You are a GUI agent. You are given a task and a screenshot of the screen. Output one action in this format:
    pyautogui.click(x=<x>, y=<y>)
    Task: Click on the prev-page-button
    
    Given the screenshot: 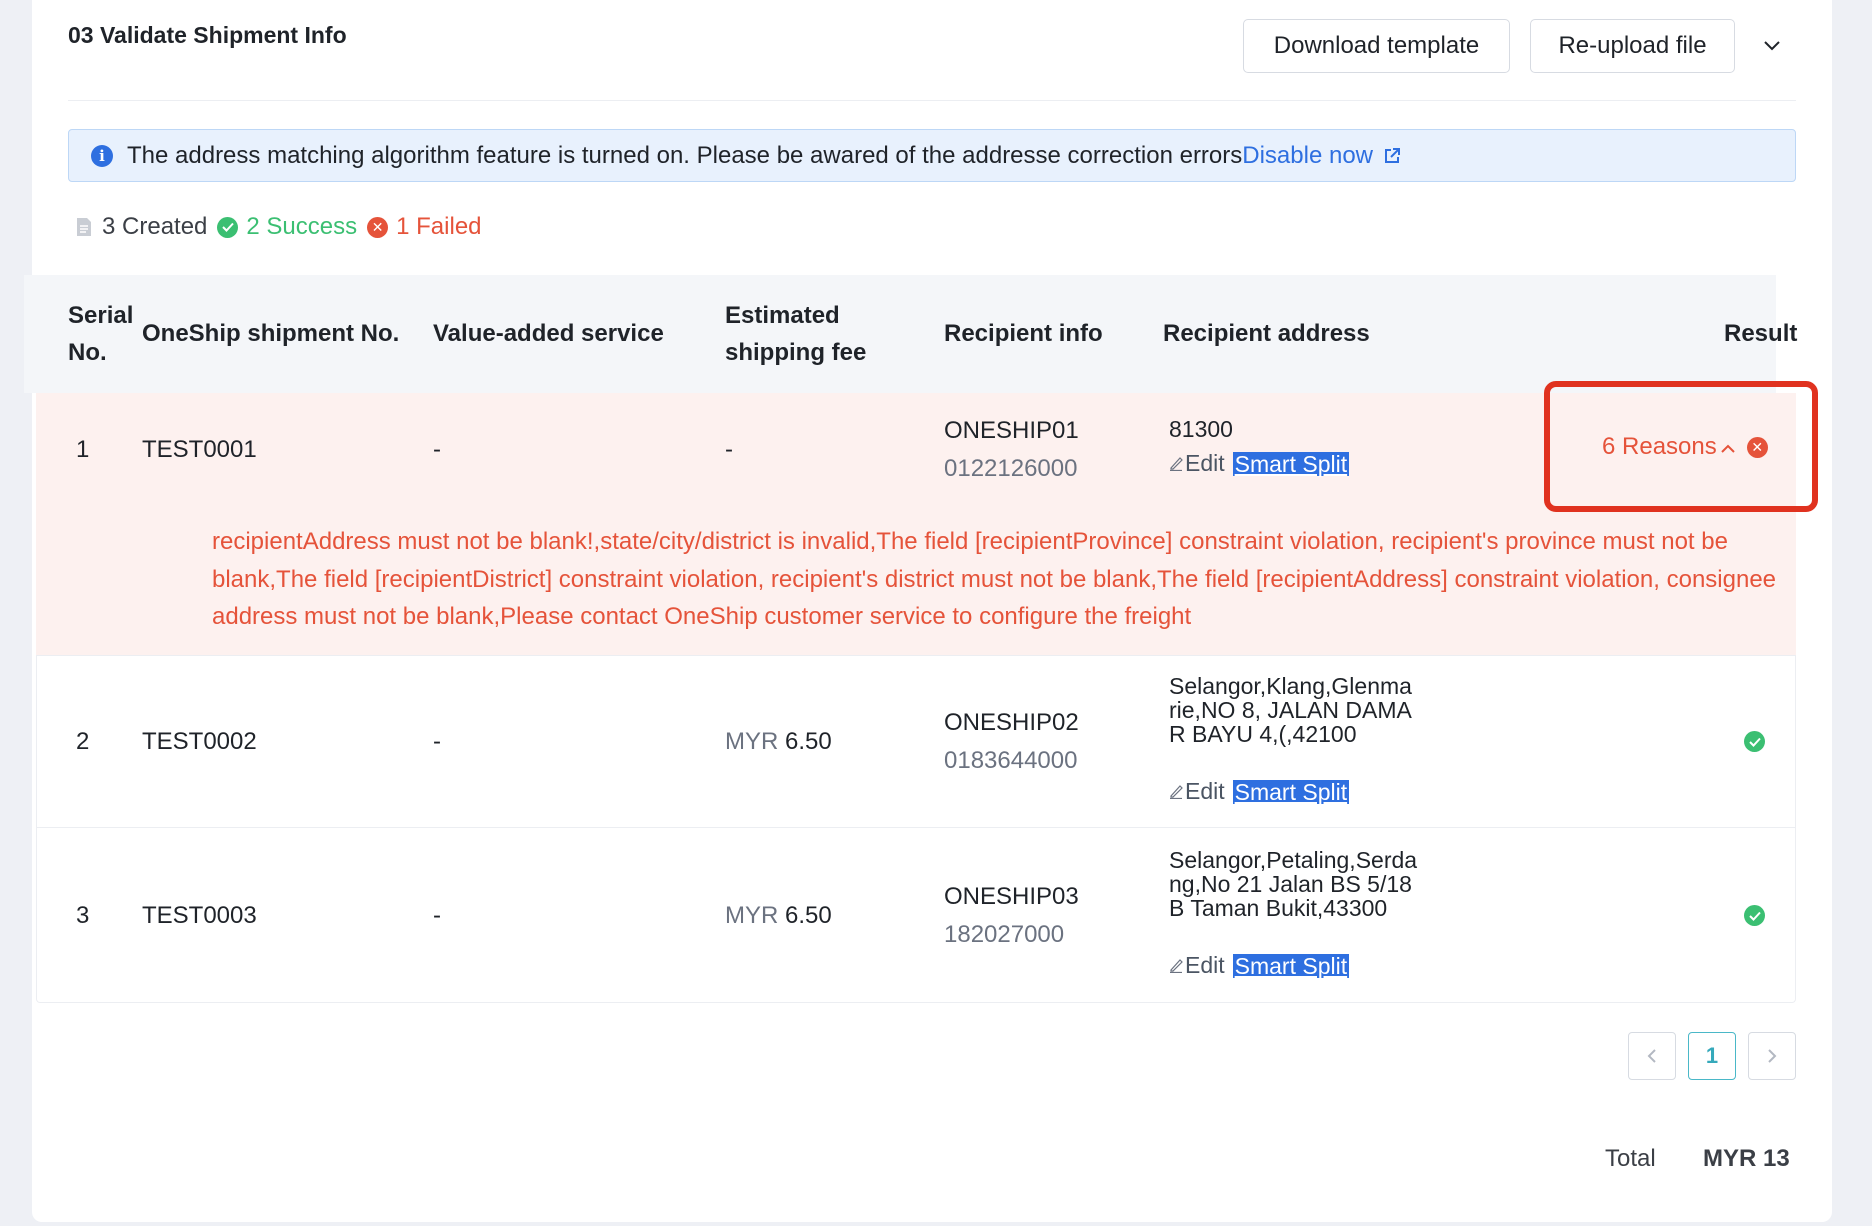 What is the action you would take?
    pyautogui.click(x=1652, y=1056)
    